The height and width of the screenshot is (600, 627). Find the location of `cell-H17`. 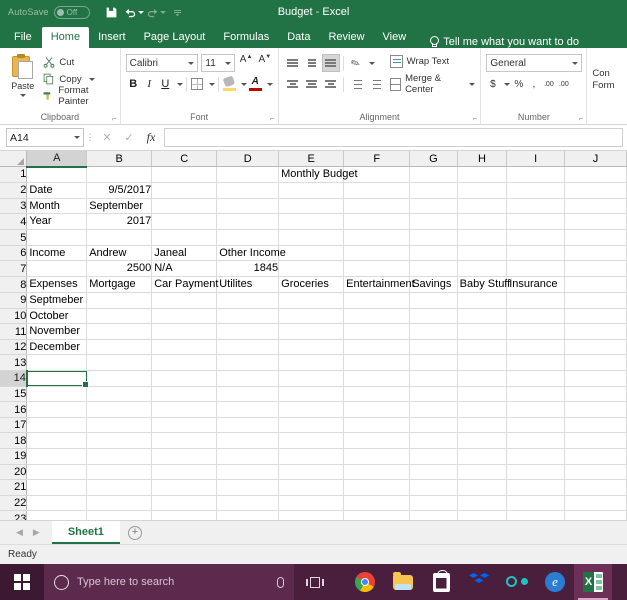

cell-H17 is located at coordinates (482, 425).